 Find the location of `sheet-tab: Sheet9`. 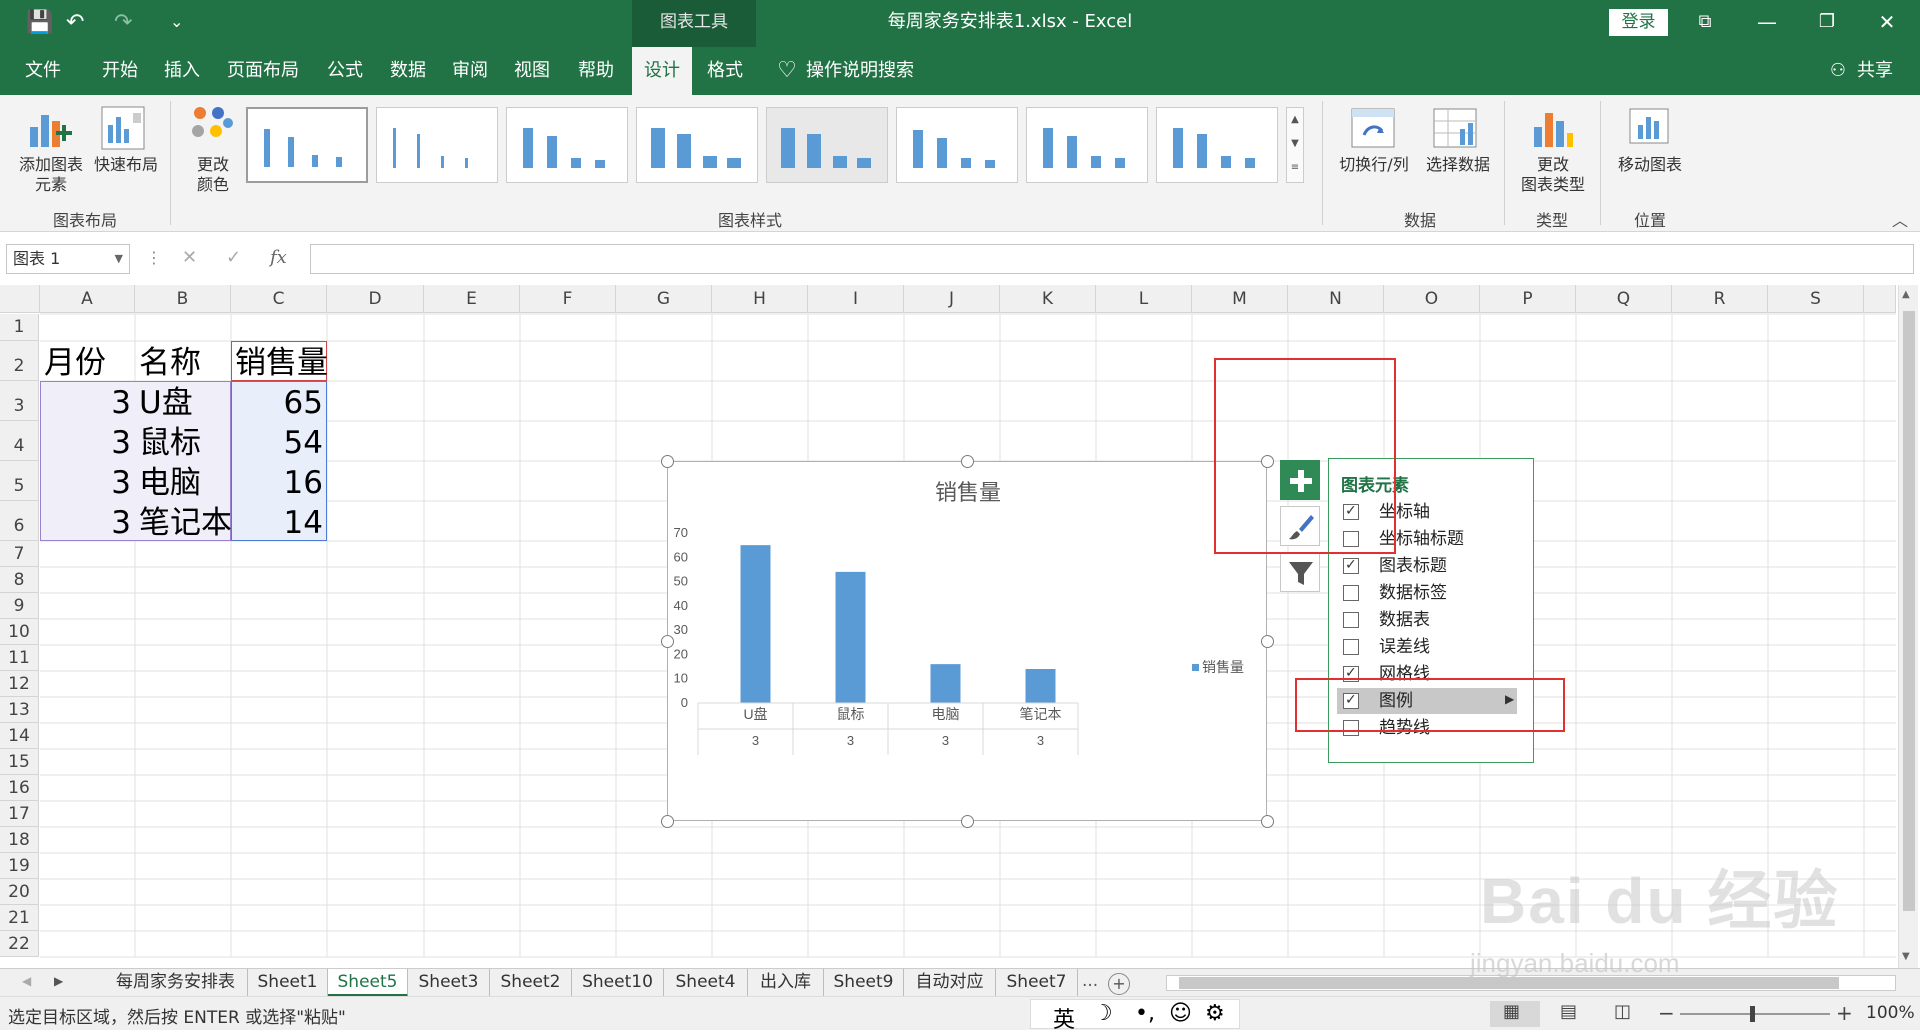

sheet-tab: Sheet9 is located at coordinates (864, 983).